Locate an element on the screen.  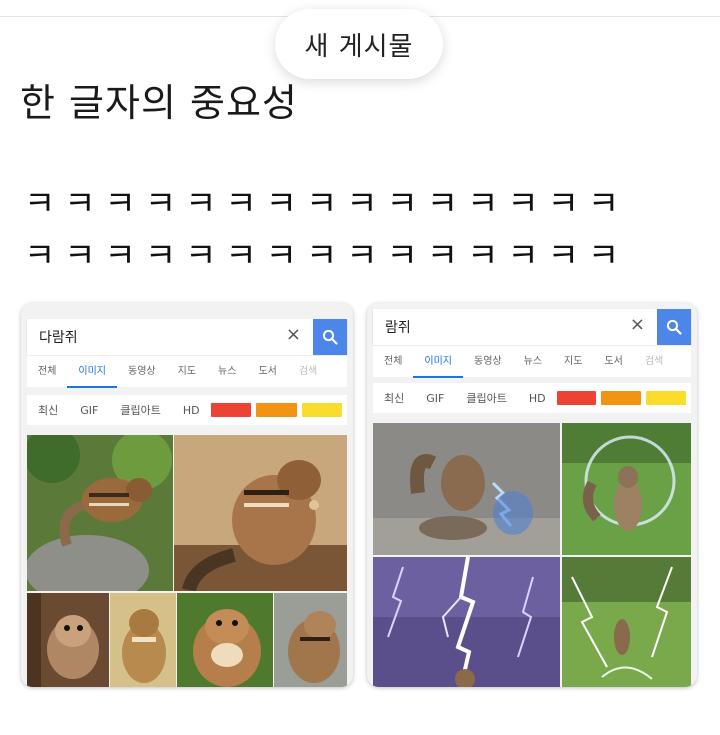
result-image-chipmunk-sitting is located at coordinates (143, 640).